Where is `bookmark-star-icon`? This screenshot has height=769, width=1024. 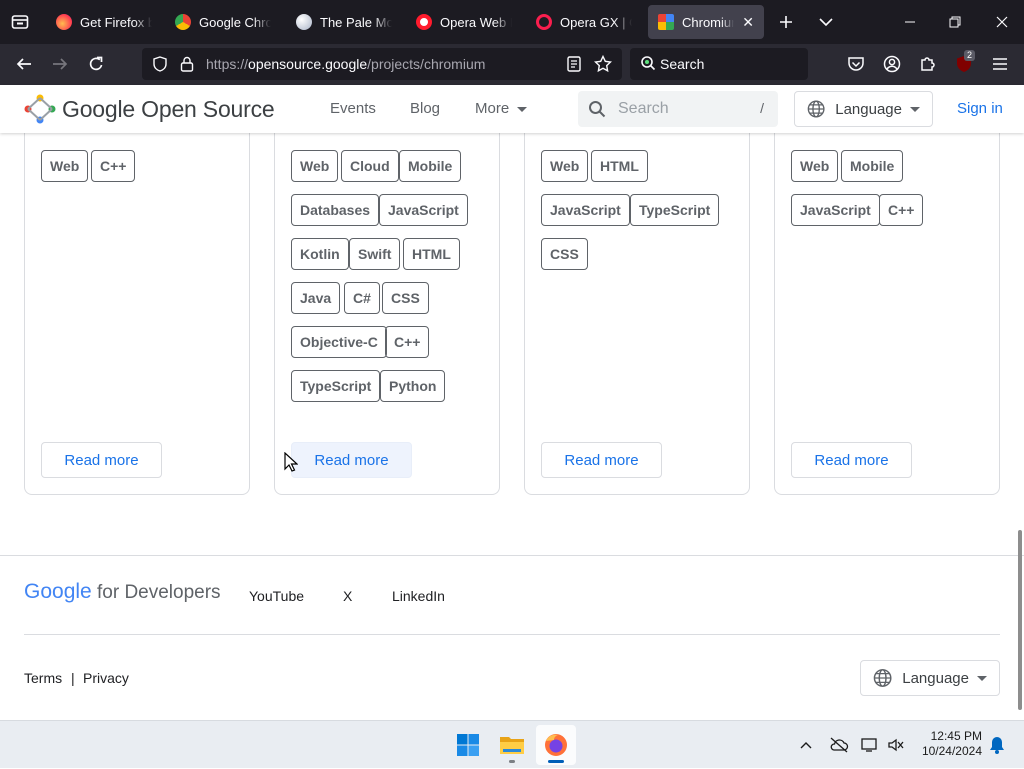 bookmark-star-icon is located at coordinates (603, 64).